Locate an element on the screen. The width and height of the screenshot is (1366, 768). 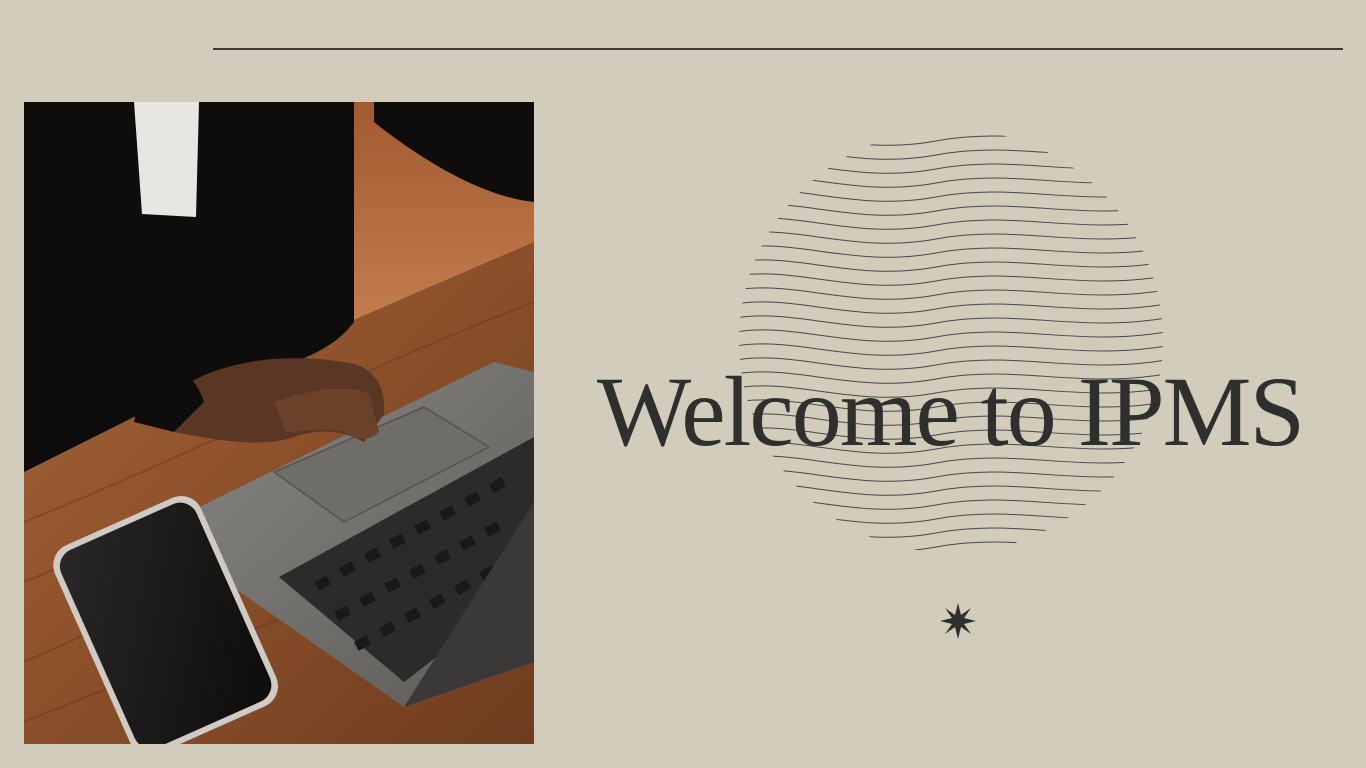
page-title: Welcome to IPMS is located at coordinates (950, 411).